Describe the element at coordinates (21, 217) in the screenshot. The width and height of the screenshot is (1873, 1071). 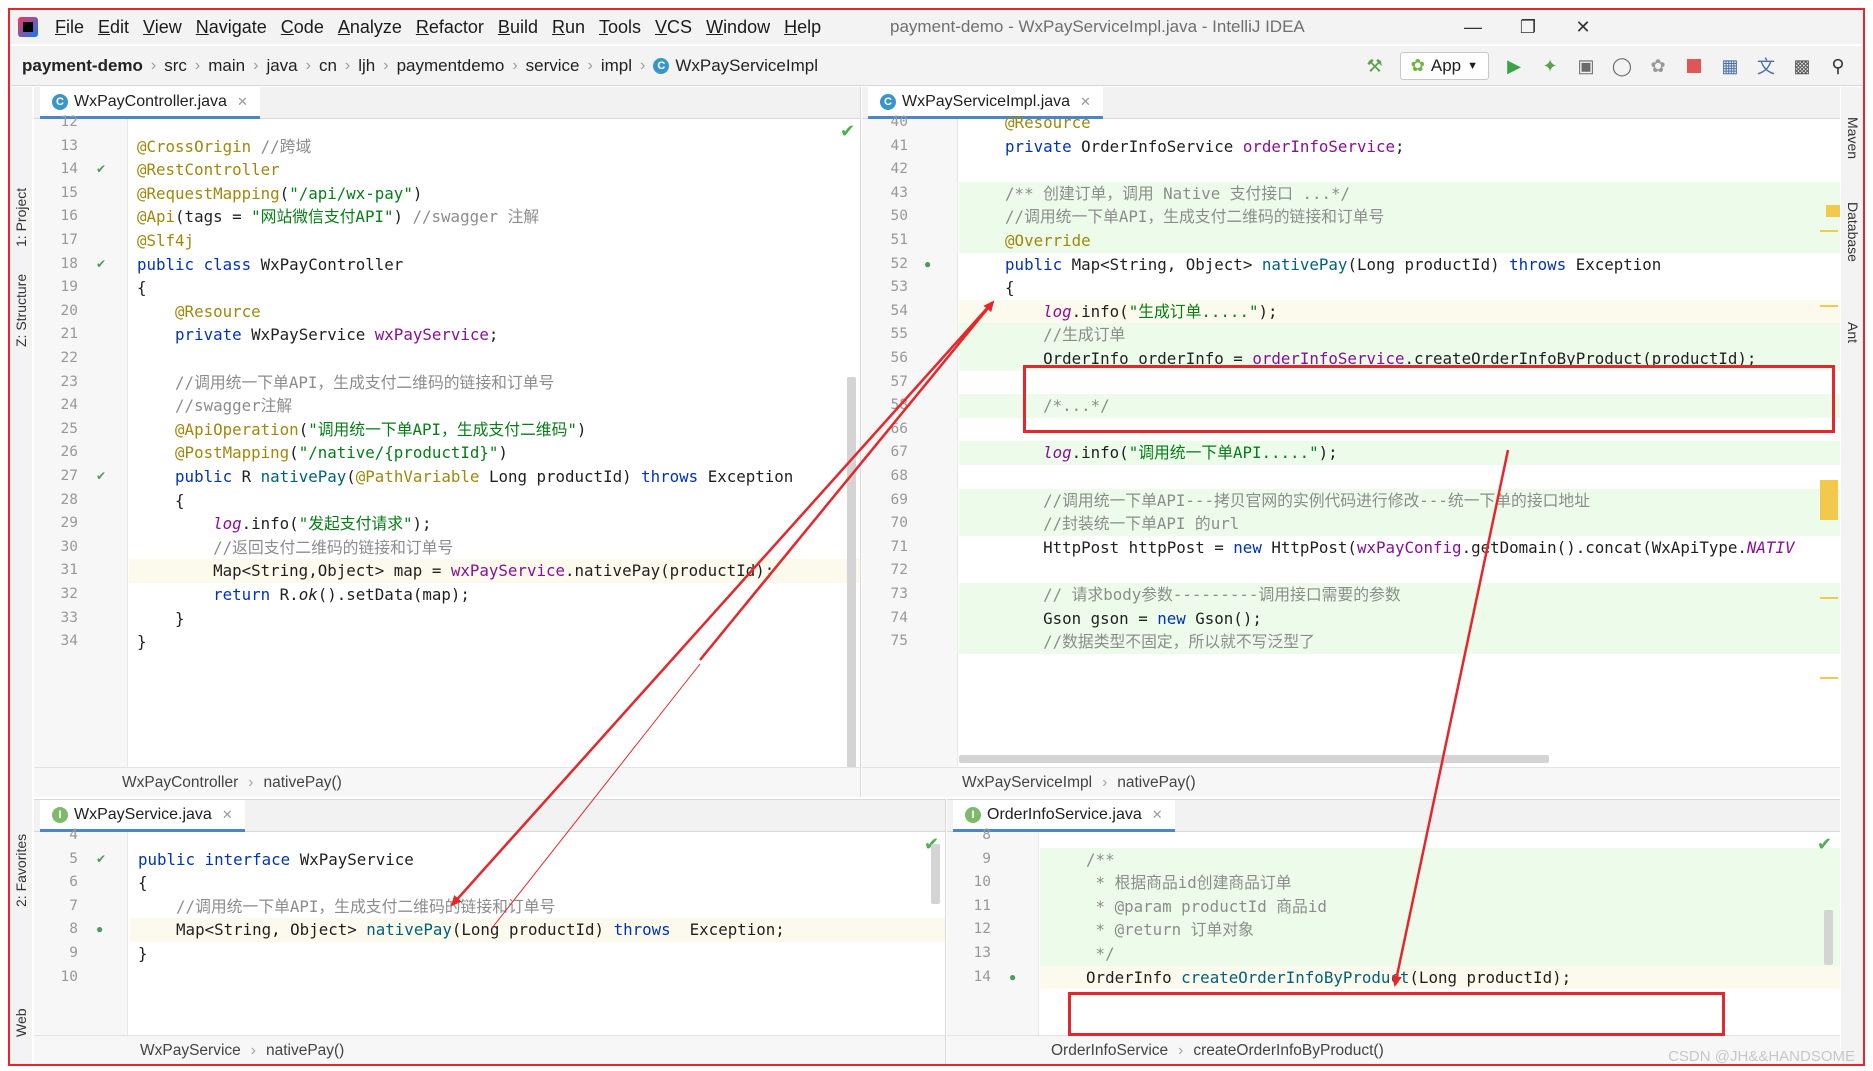
I see `project-tool-tab: 1: Project` at that location.